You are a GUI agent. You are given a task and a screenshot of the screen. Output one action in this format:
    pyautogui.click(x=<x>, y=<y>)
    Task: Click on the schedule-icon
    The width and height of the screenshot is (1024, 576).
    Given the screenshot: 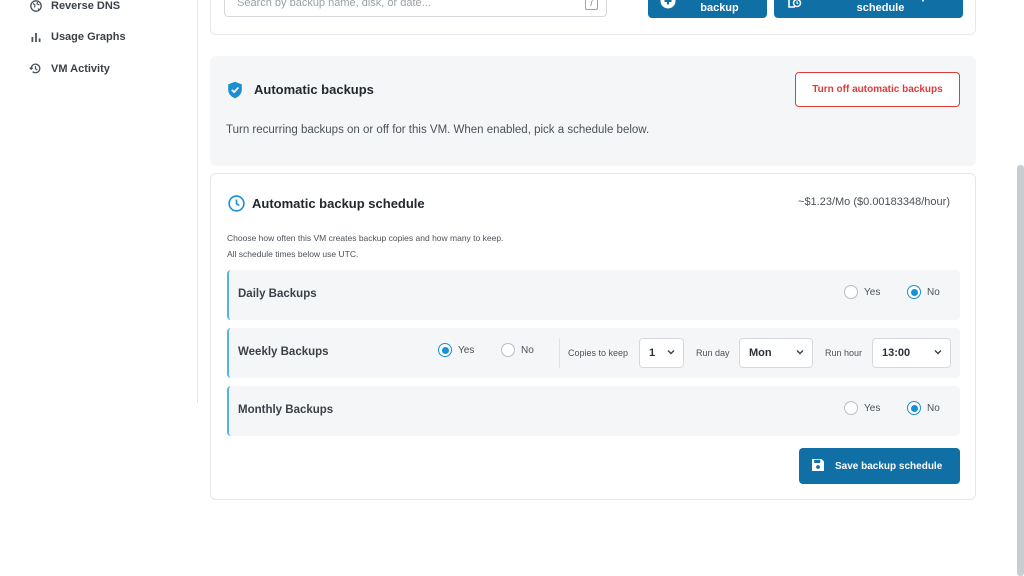 What is the action you would take?
    pyautogui.click(x=794, y=6)
    